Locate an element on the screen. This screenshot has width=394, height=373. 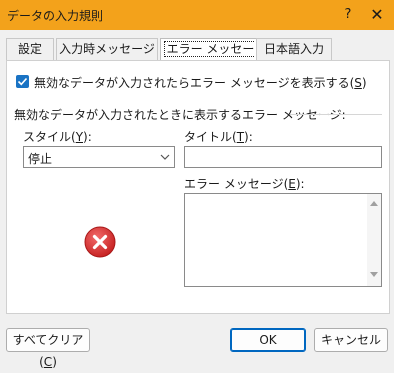
style-dropdown-value: 停止 is located at coordinates (40, 159).